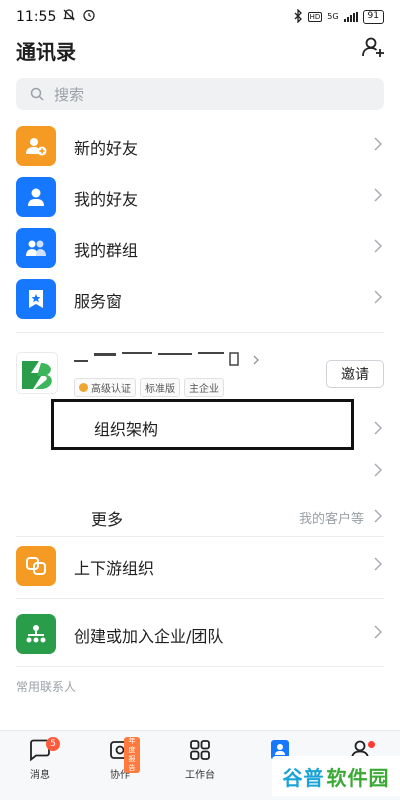 This screenshot has width=400, height=800. What do you see at coordinates (46, 687) in the screenshot?
I see `section-label-frequent-contacts: 常用联系人` at bounding box center [46, 687].